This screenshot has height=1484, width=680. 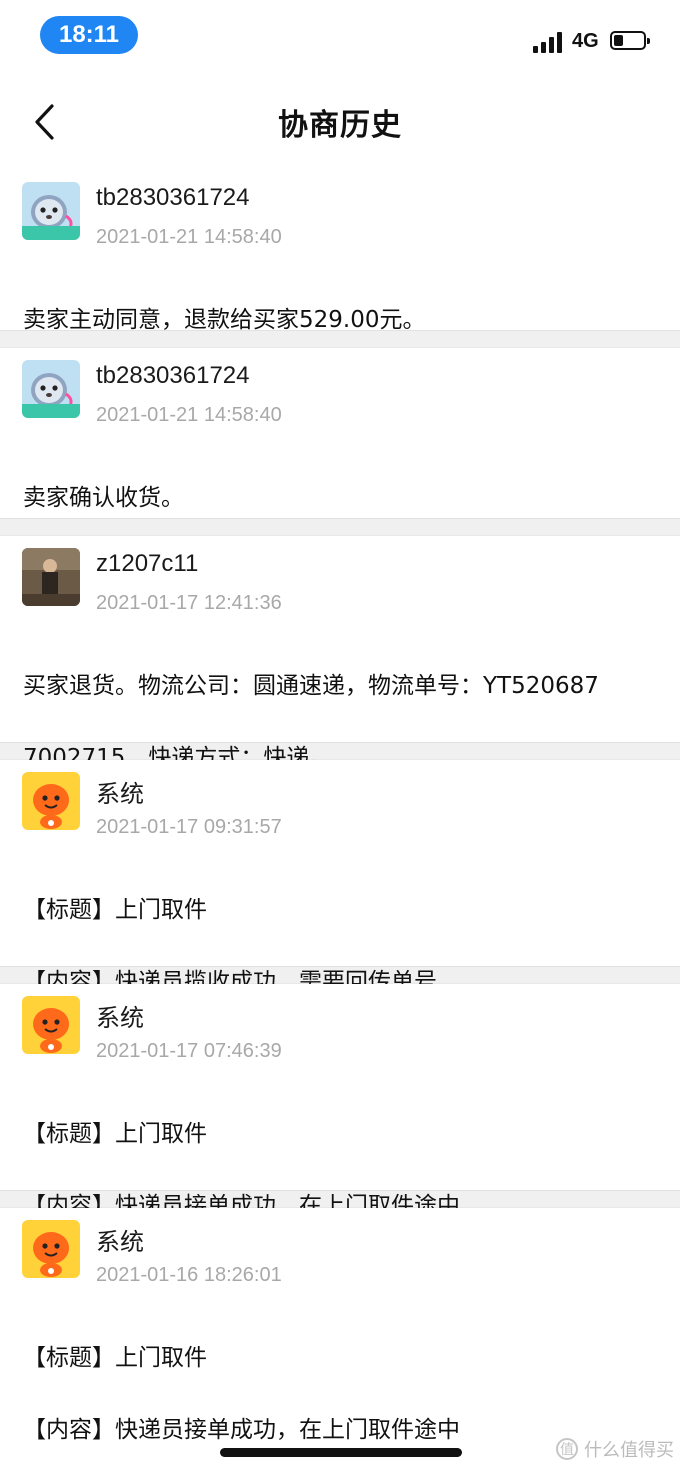 I want to click on sender-name: z1207c11, so click(x=147, y=563).